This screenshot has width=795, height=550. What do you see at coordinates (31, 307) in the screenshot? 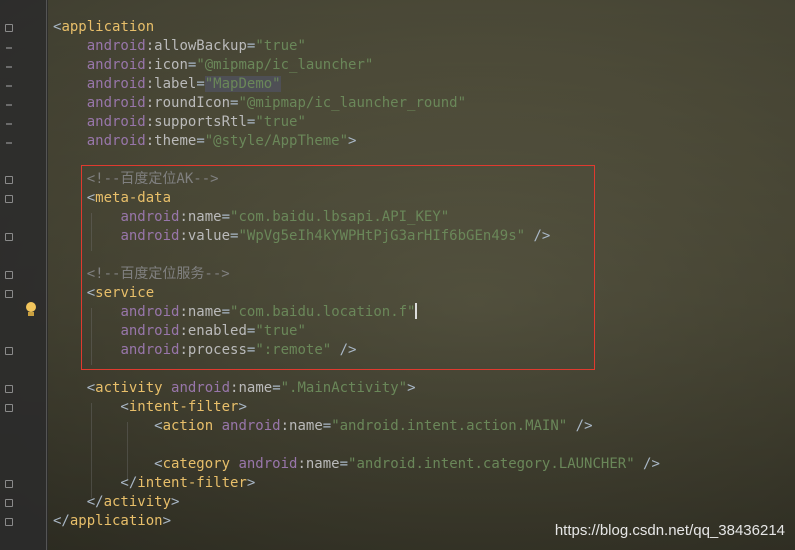
I see `bulb-glass` at bounding box center [31, 307].